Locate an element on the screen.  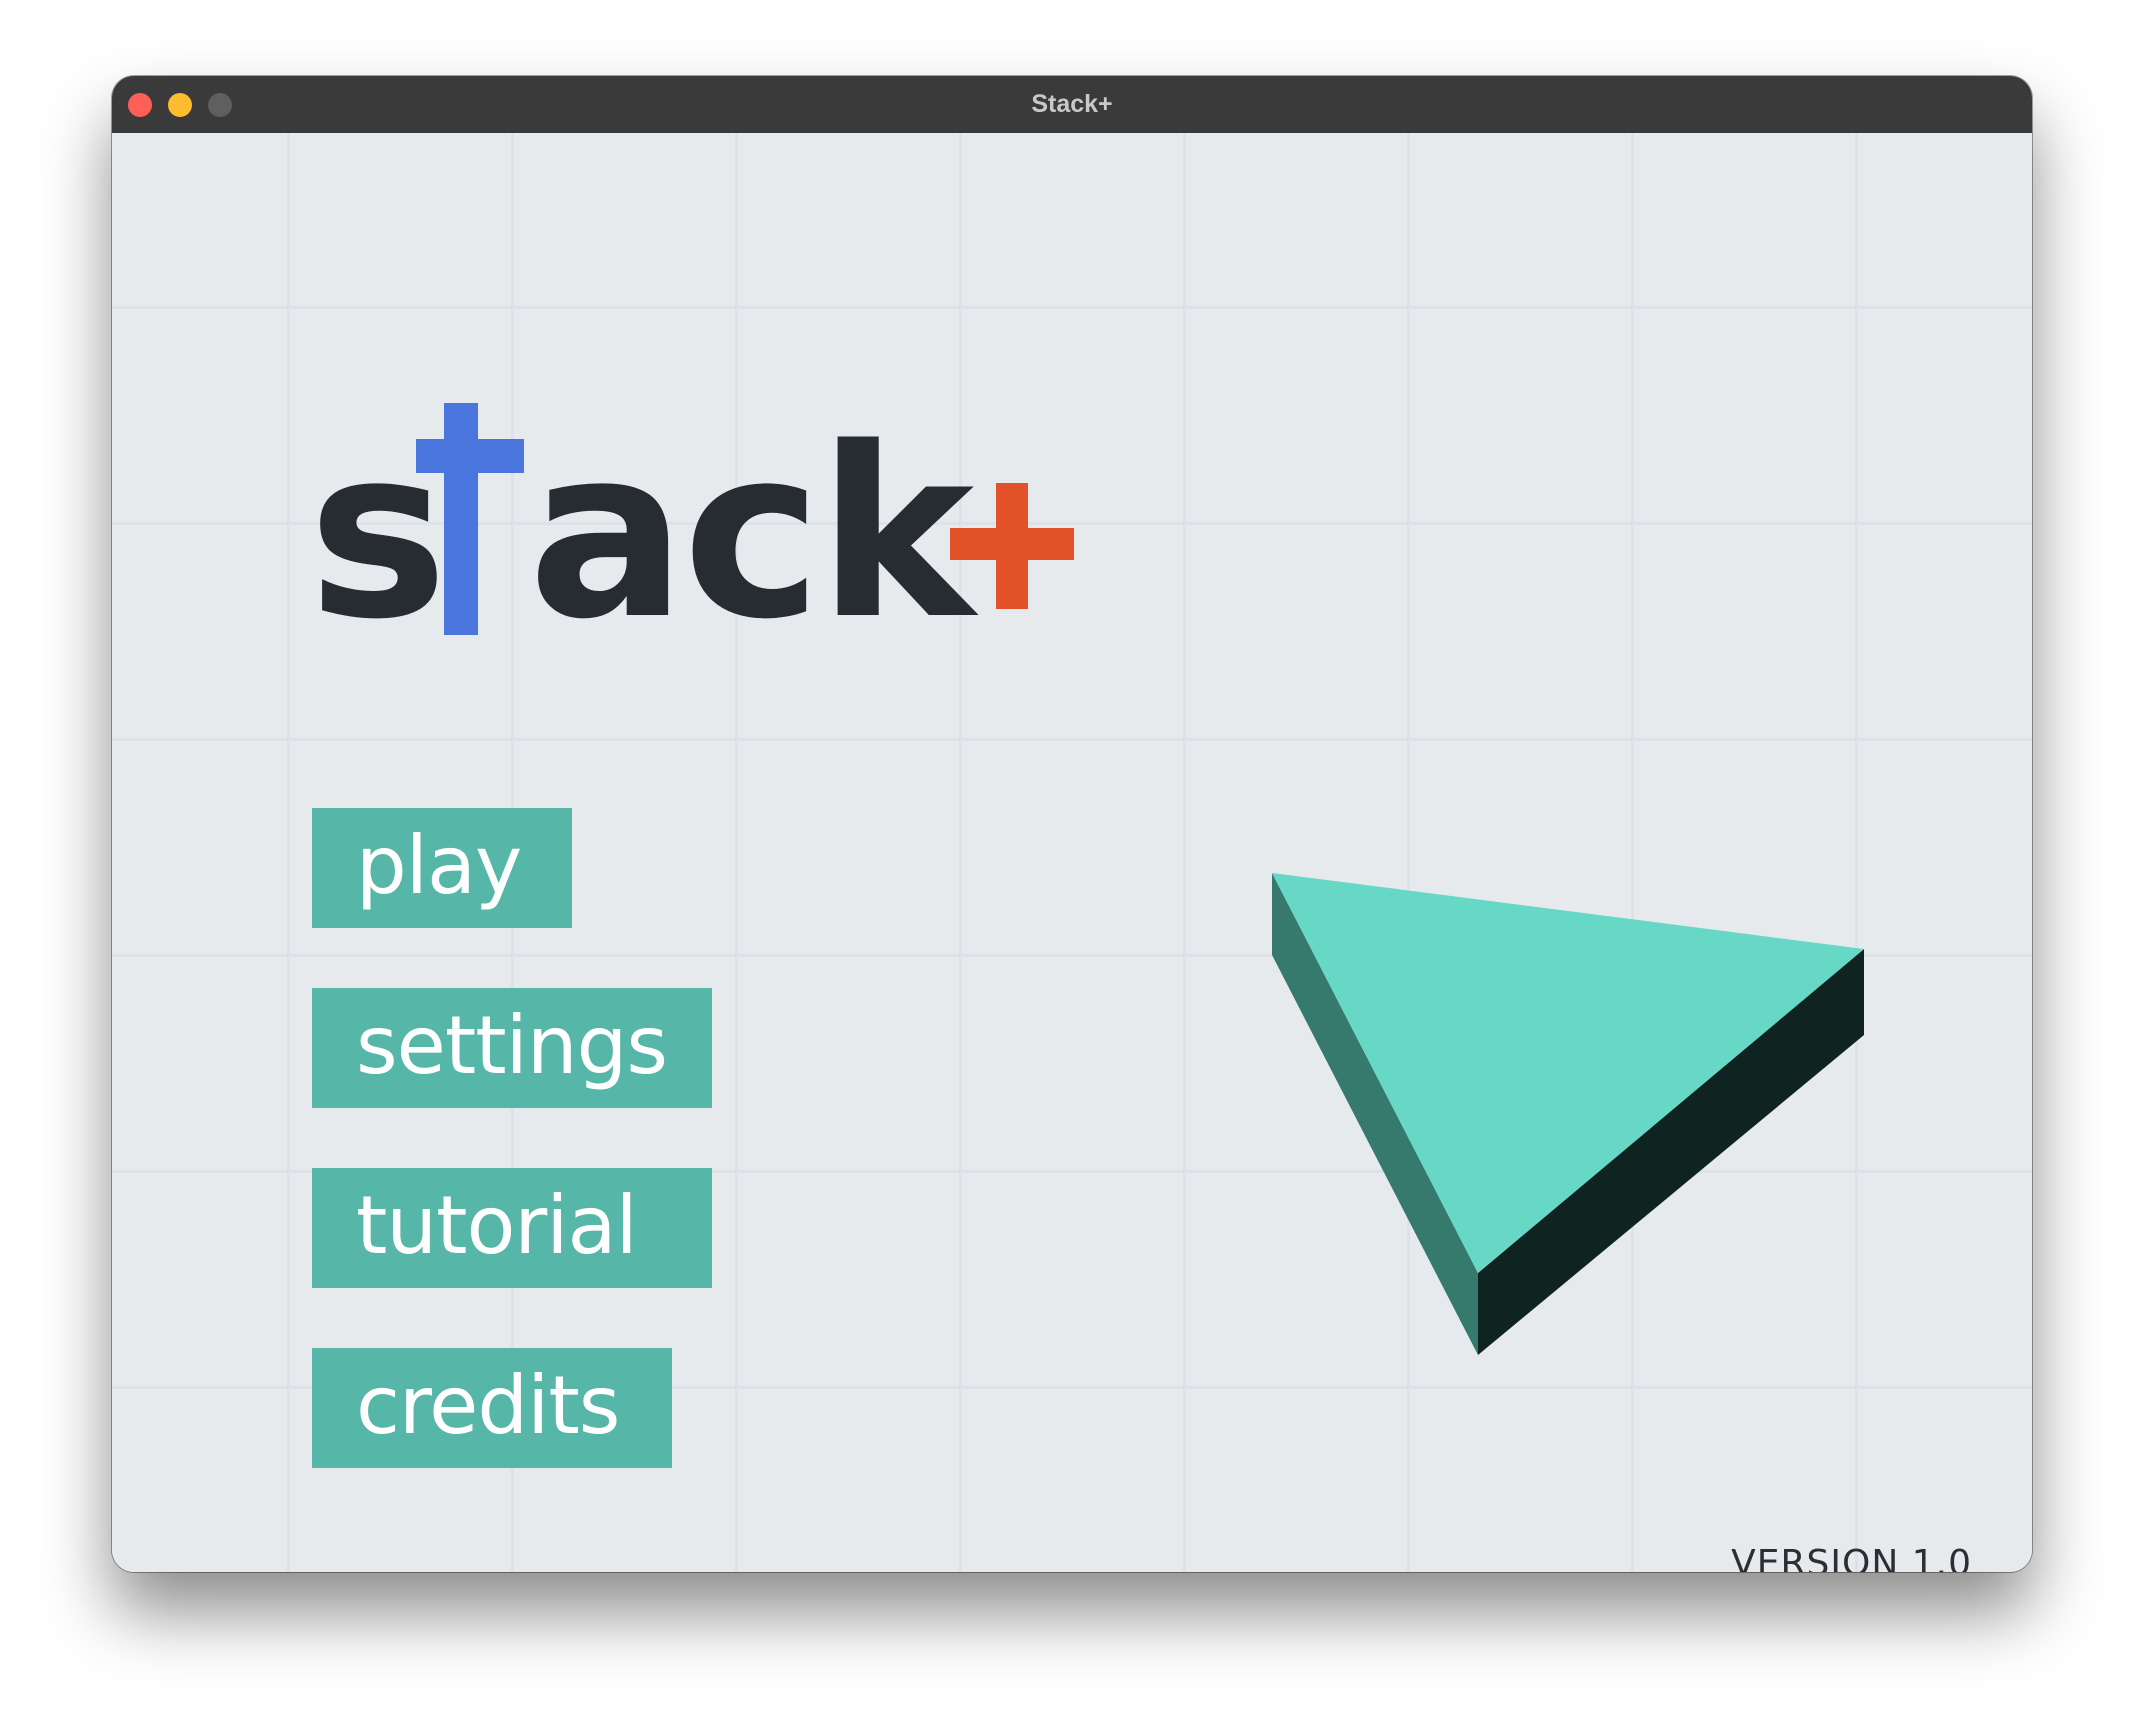
play-button: play is located at coordinates (442, 868).